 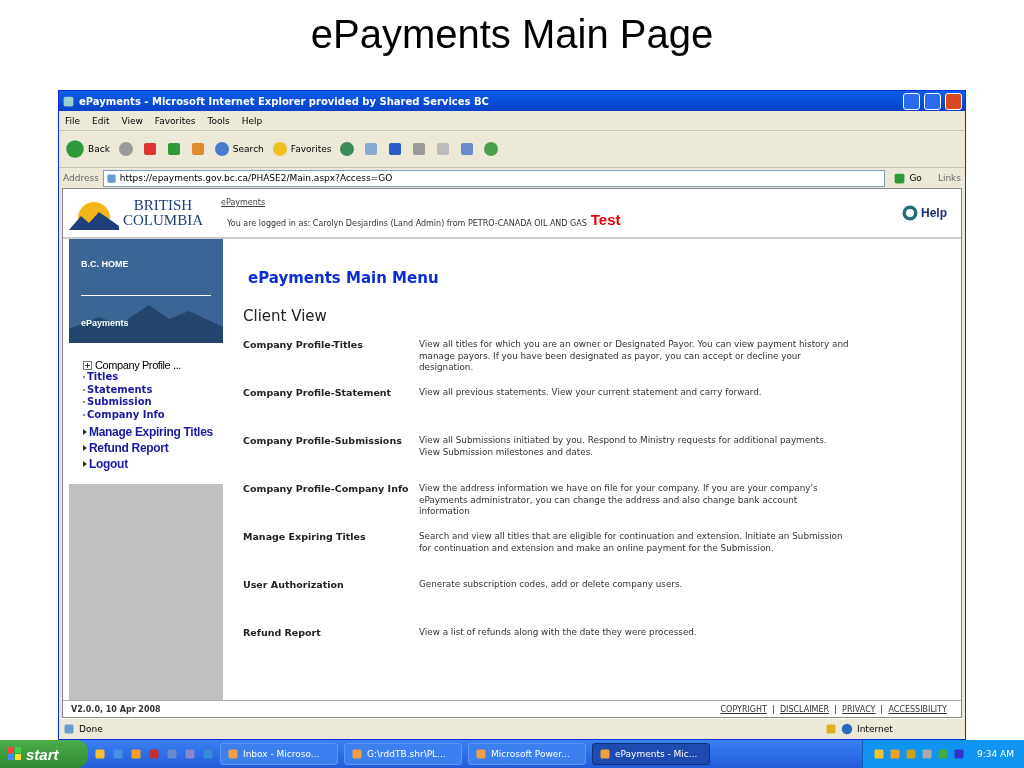 What do you see at coordinates (995, 754) in the screenshot?
I see `clock: 9:34 AM` at bounding box center [995, 754].